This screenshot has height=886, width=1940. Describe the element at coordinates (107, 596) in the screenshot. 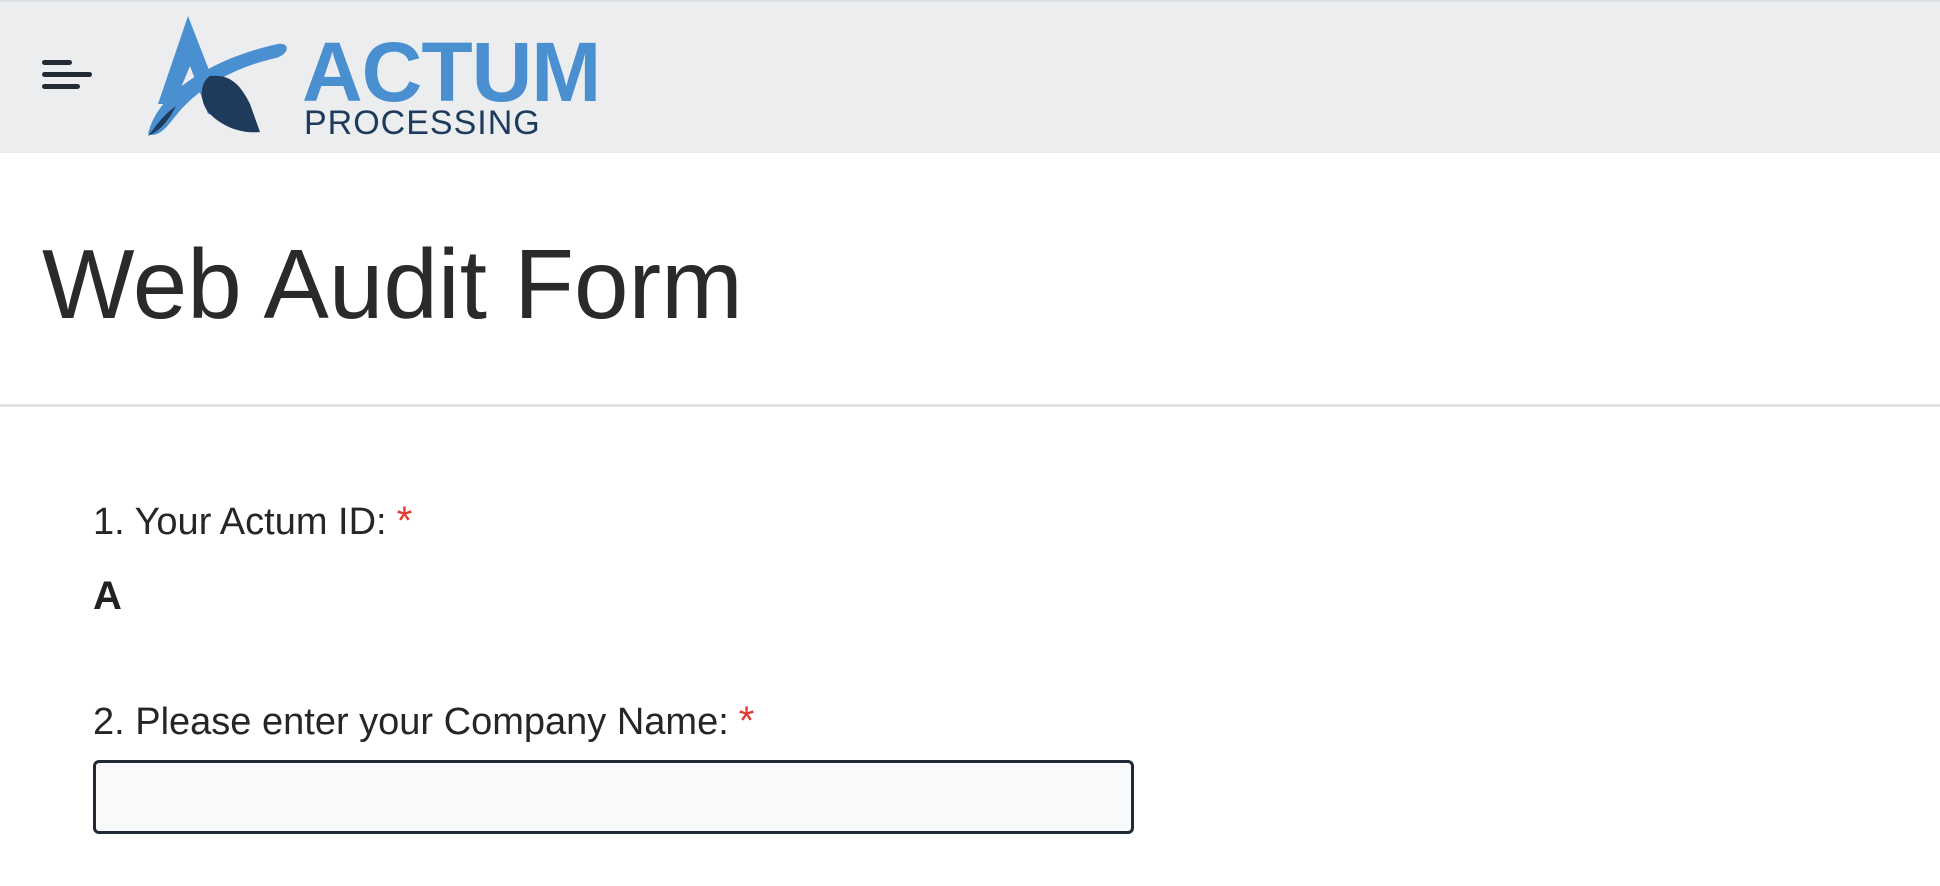

I see `actum-id-value: A` at that location.